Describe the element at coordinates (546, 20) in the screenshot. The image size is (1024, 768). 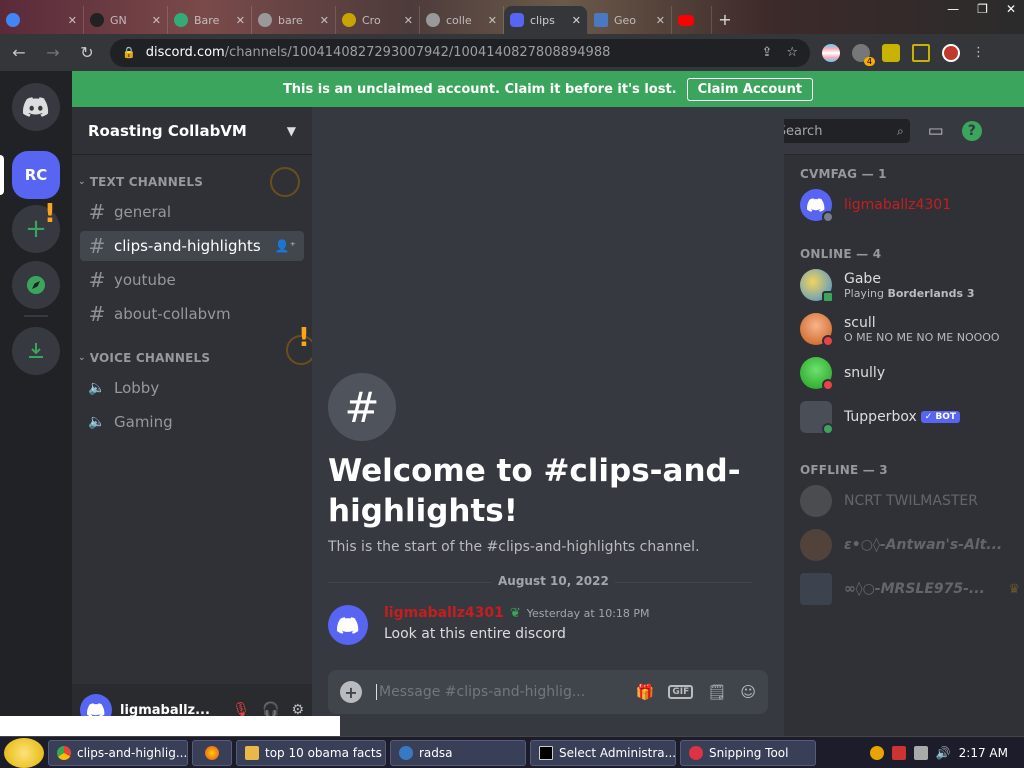
I see `browser-tab-clips: clips ✕` at that location.